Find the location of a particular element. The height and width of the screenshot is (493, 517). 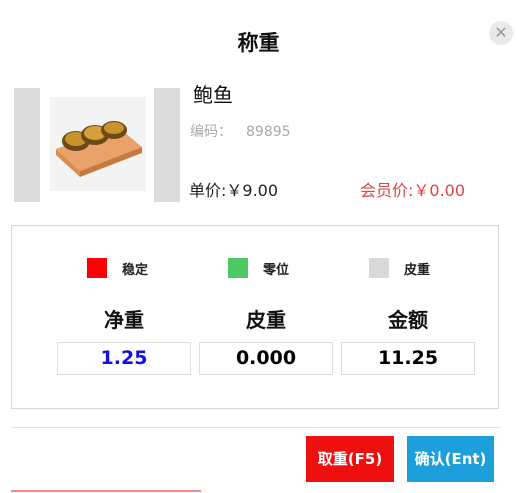

product-code-label: 编码： is located at coordinates (211, 132).